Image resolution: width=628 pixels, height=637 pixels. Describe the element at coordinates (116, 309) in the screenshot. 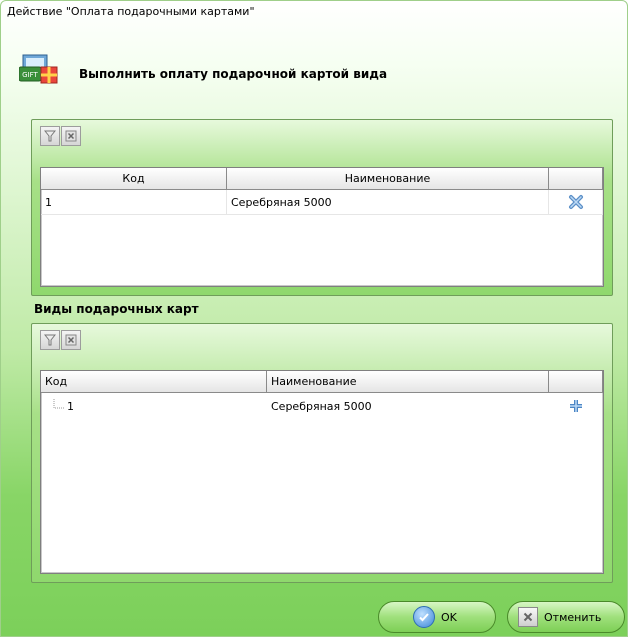

I see `types-section-label: Виды подарочных карт` at that location.